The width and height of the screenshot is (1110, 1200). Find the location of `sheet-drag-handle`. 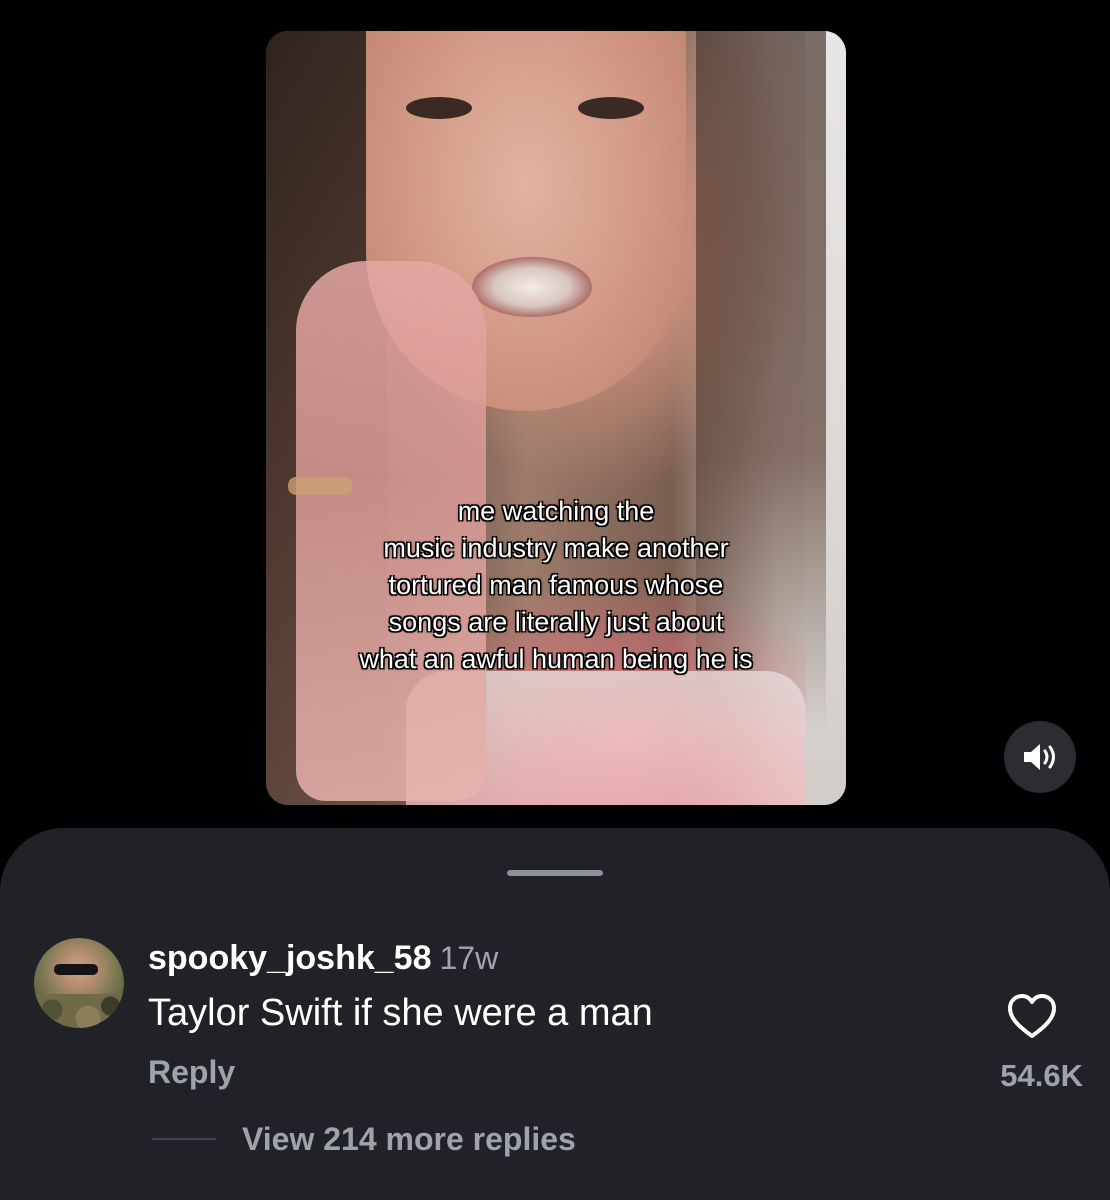

sheet-drag-handle is located at coordinates (555, 873).